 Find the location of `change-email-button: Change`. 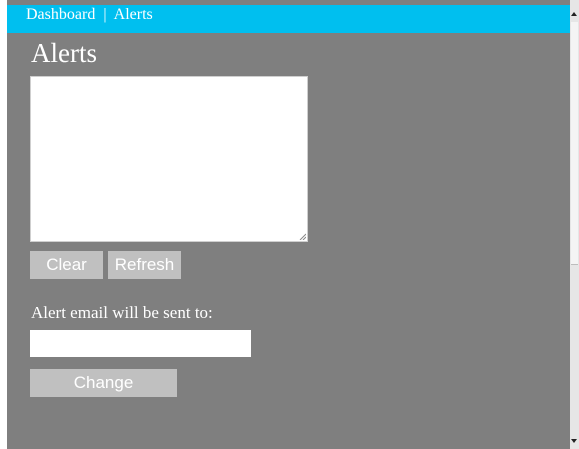

change-email-button: Change is located at coordinates (103, 383).